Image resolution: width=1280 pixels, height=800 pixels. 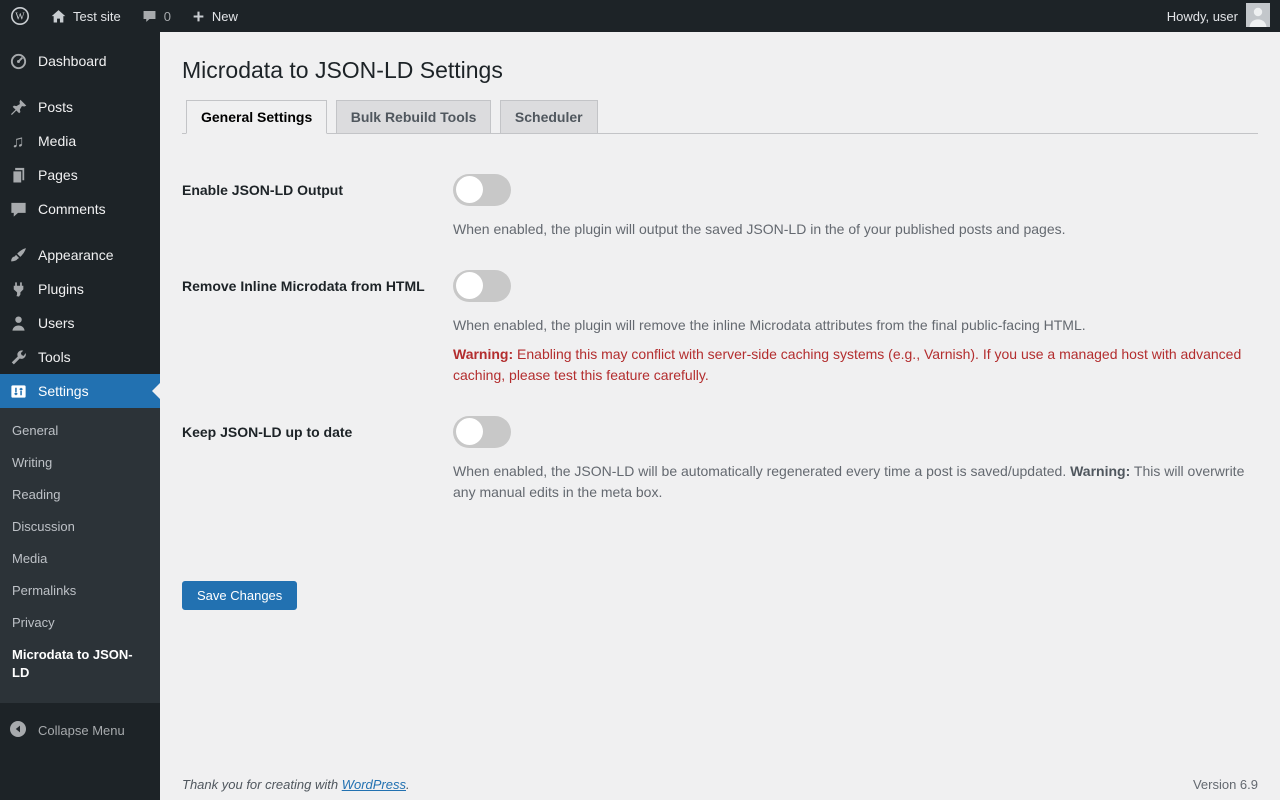 I want to click on wrench-icon, so click(x=18, y=357).